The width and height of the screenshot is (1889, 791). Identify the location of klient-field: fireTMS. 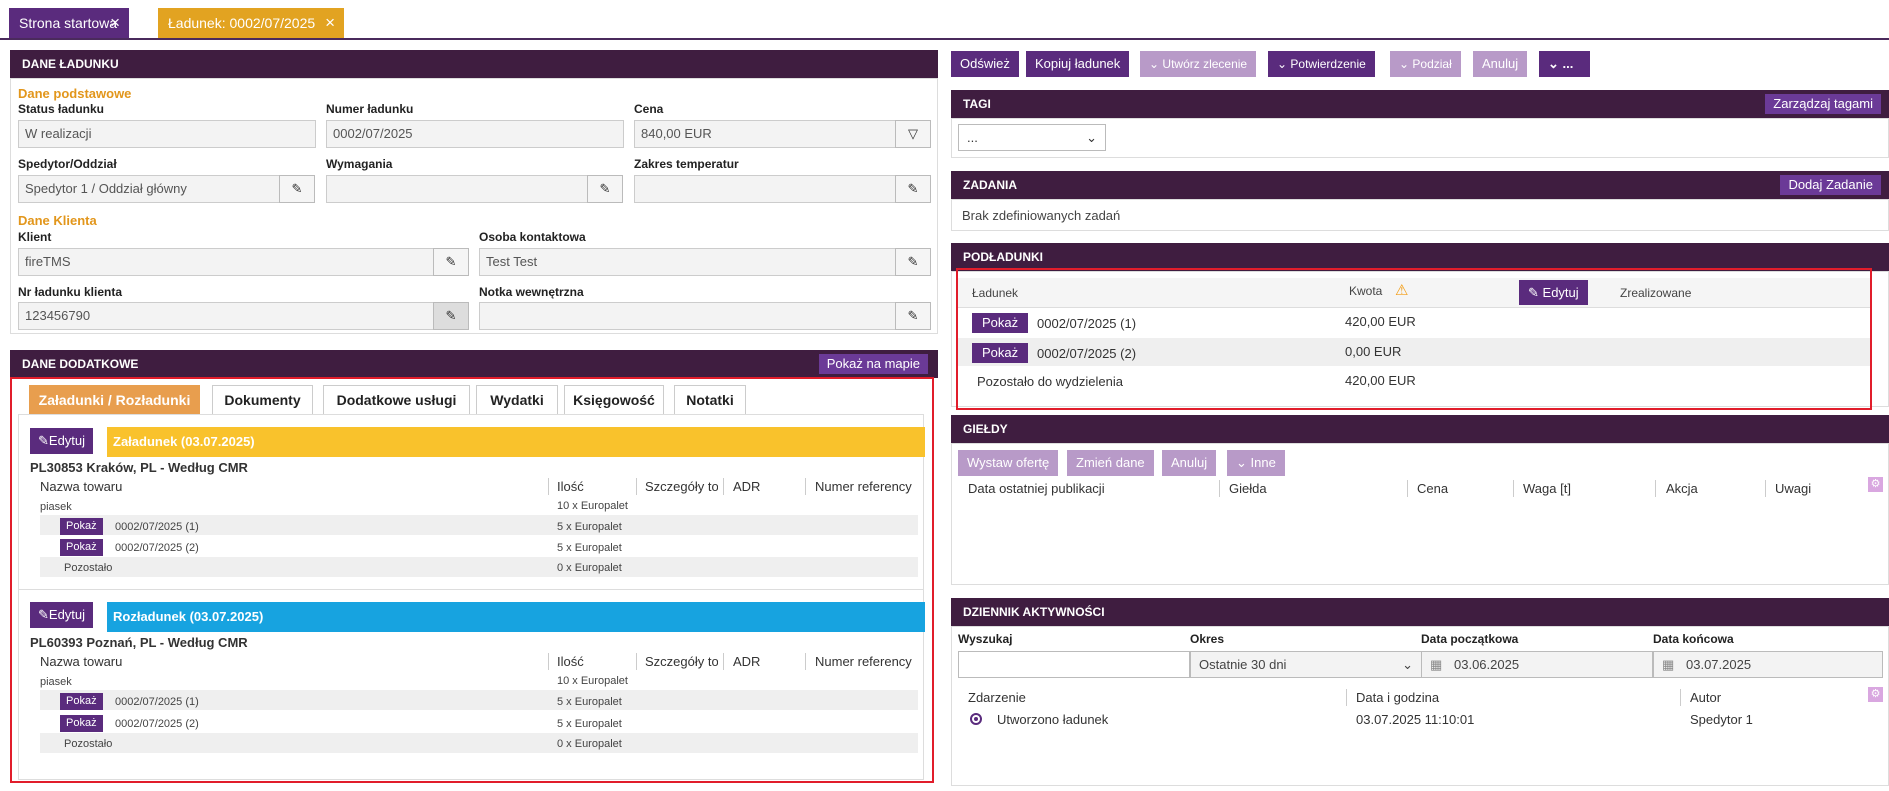
(226, 262).